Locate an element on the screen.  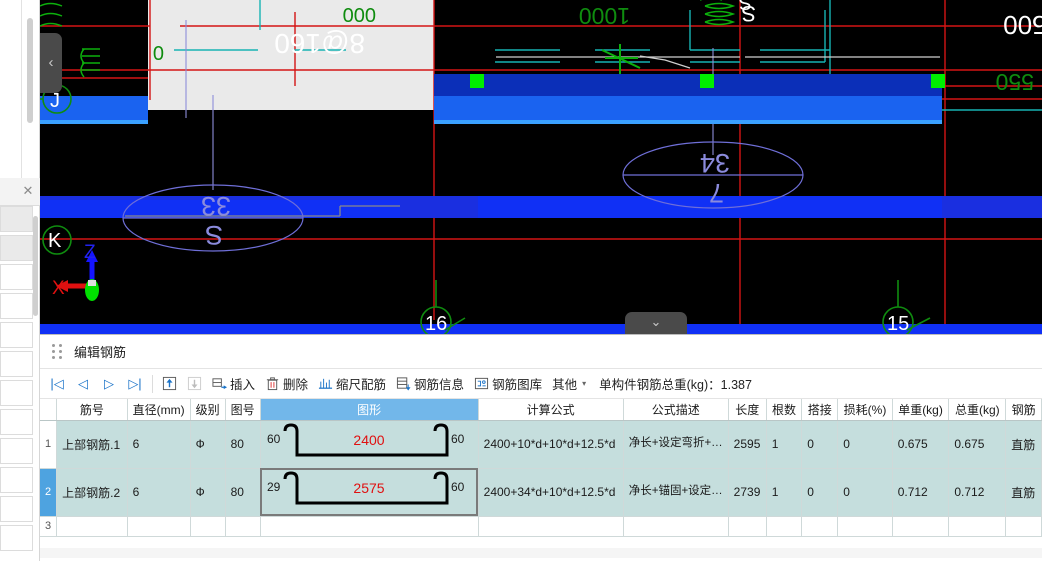
row-header: 1 is located at coordinates (49, 444).